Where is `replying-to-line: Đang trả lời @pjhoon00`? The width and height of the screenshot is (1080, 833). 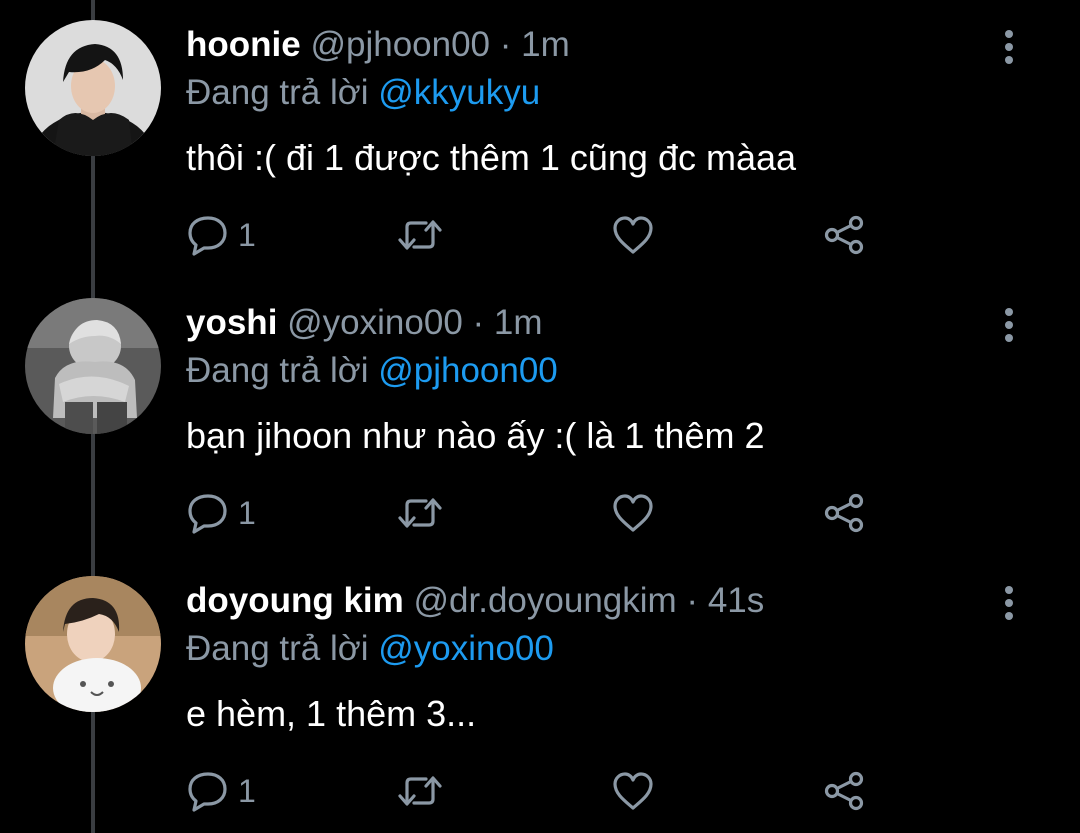 replying-to-line: Đang trả lời @pjhoon00 is located at coordinates (372, 371).